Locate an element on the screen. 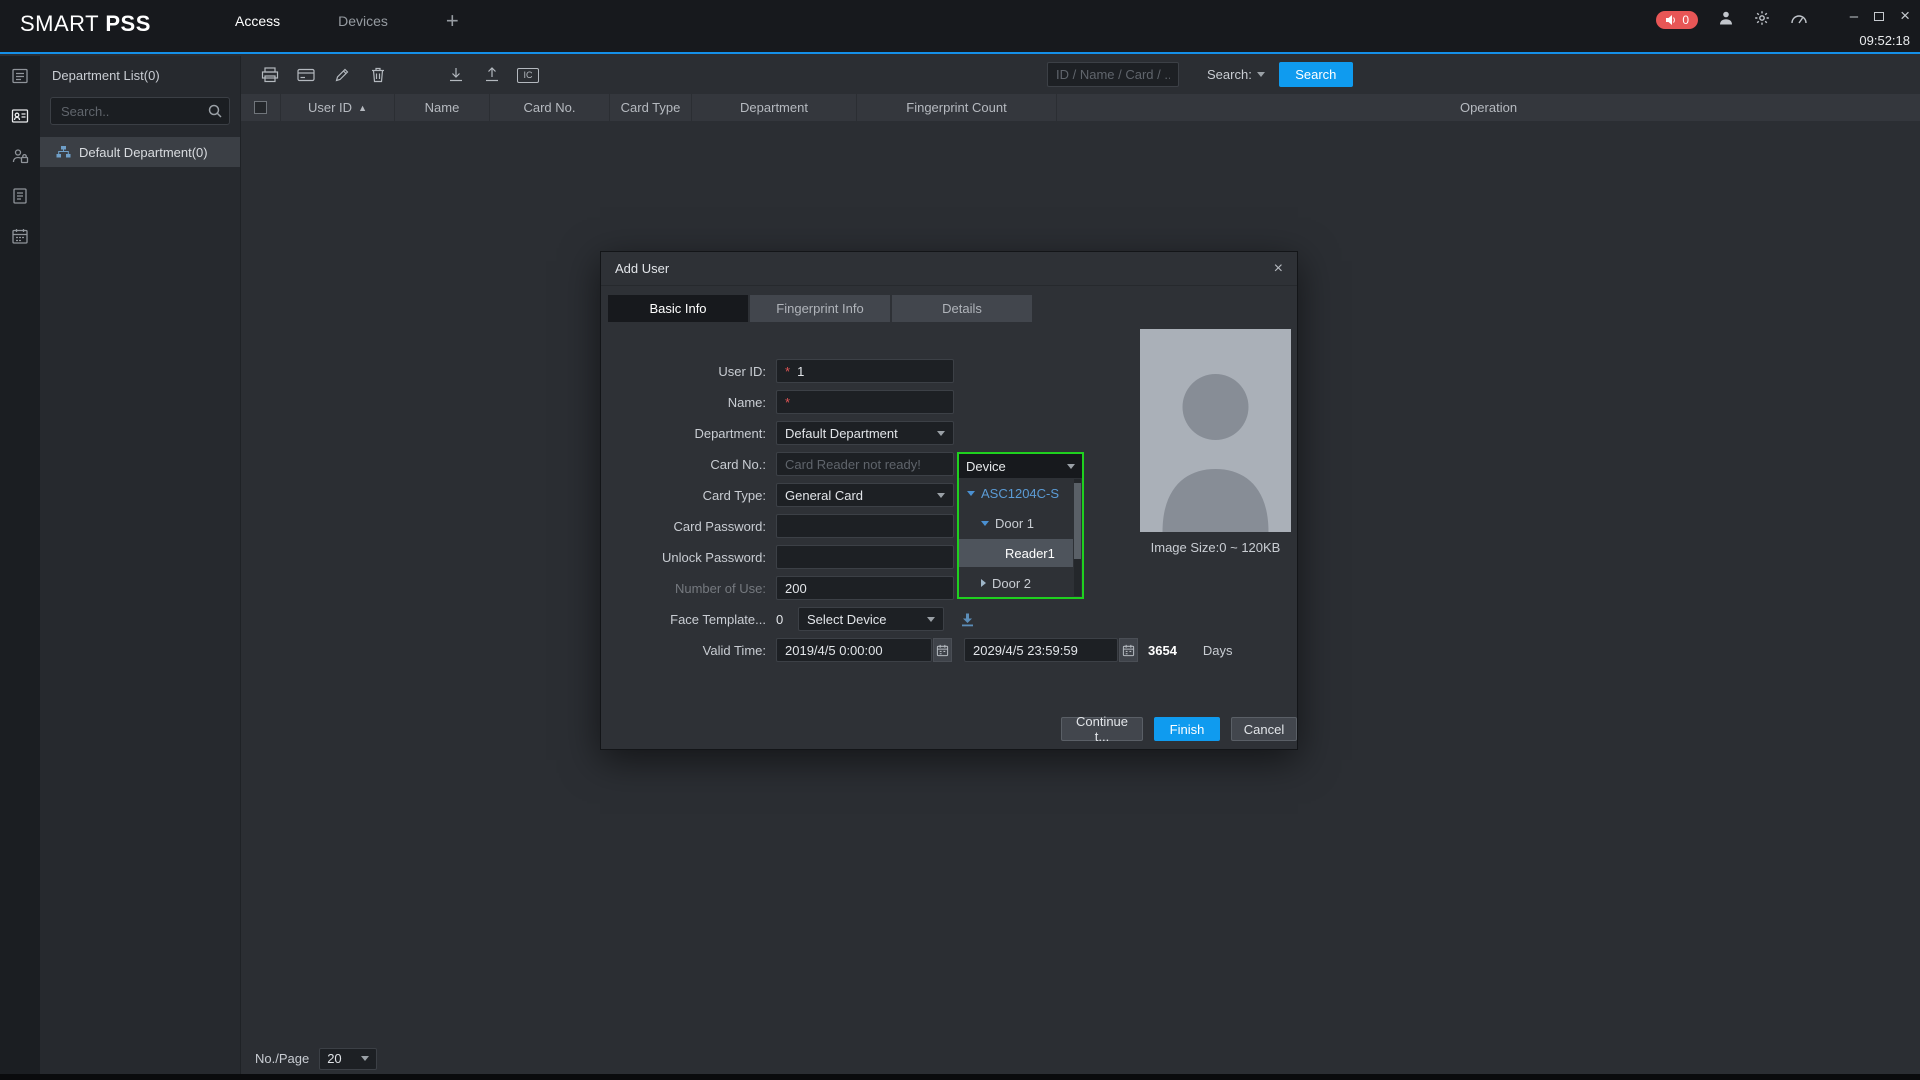 The height and width of the screenshot is (1080, 1920). restore-icon is located at coordinates (1879, 16).